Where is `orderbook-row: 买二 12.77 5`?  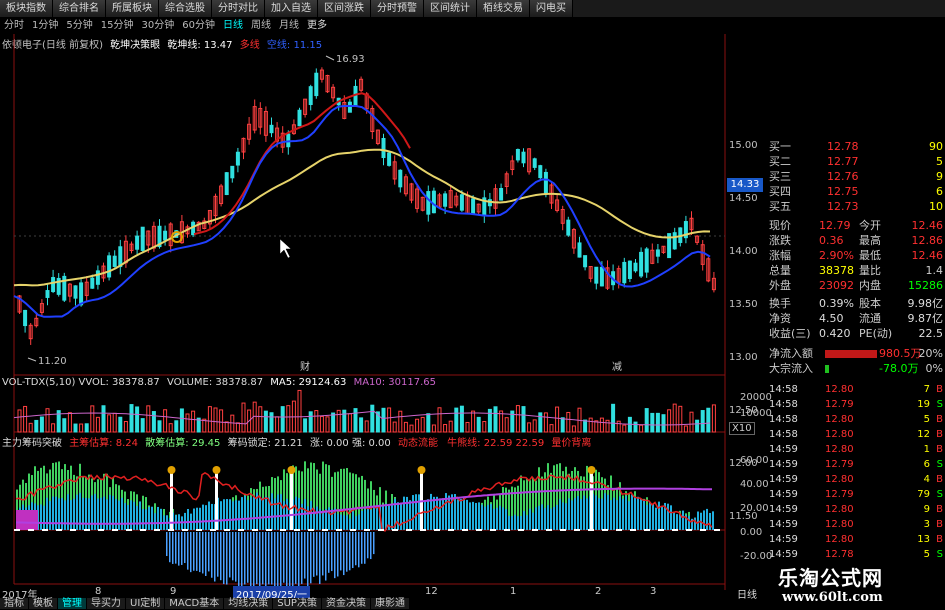
orderbook-row: 买二 12.77 5 is located at coordinates (856, 162).